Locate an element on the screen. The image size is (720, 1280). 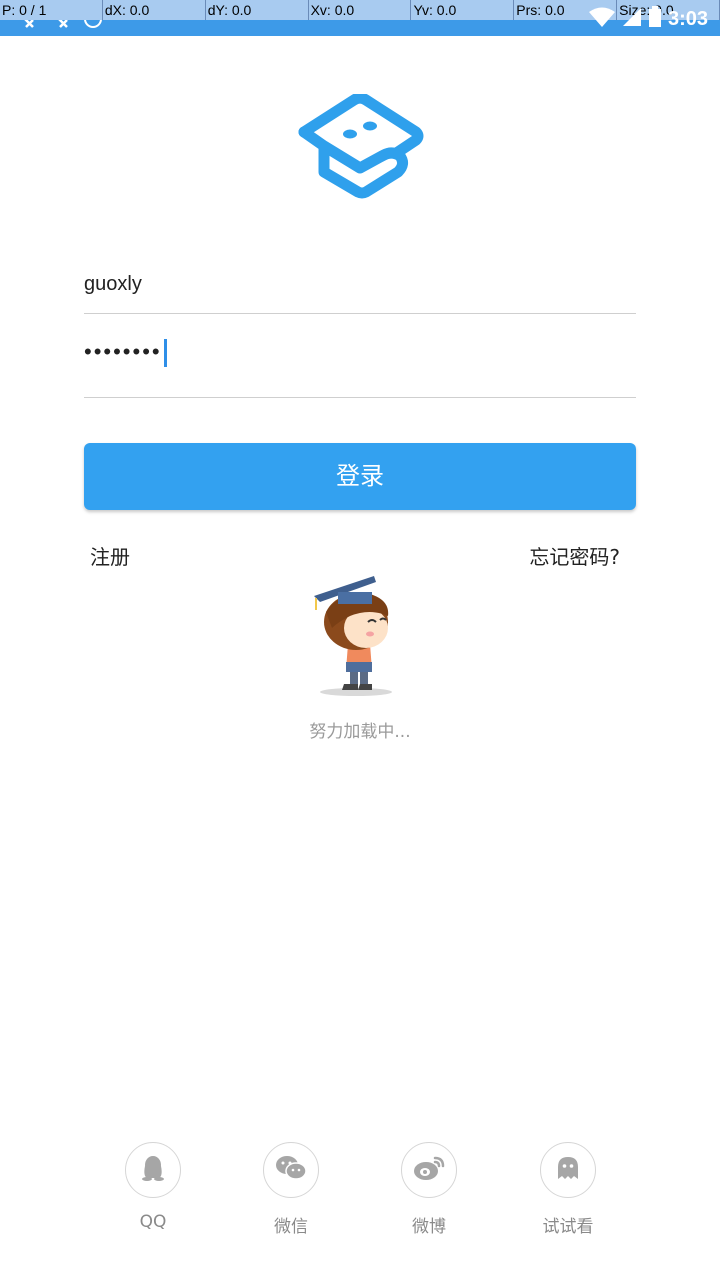
try-it-circle is located at coordinates (568, 1170).